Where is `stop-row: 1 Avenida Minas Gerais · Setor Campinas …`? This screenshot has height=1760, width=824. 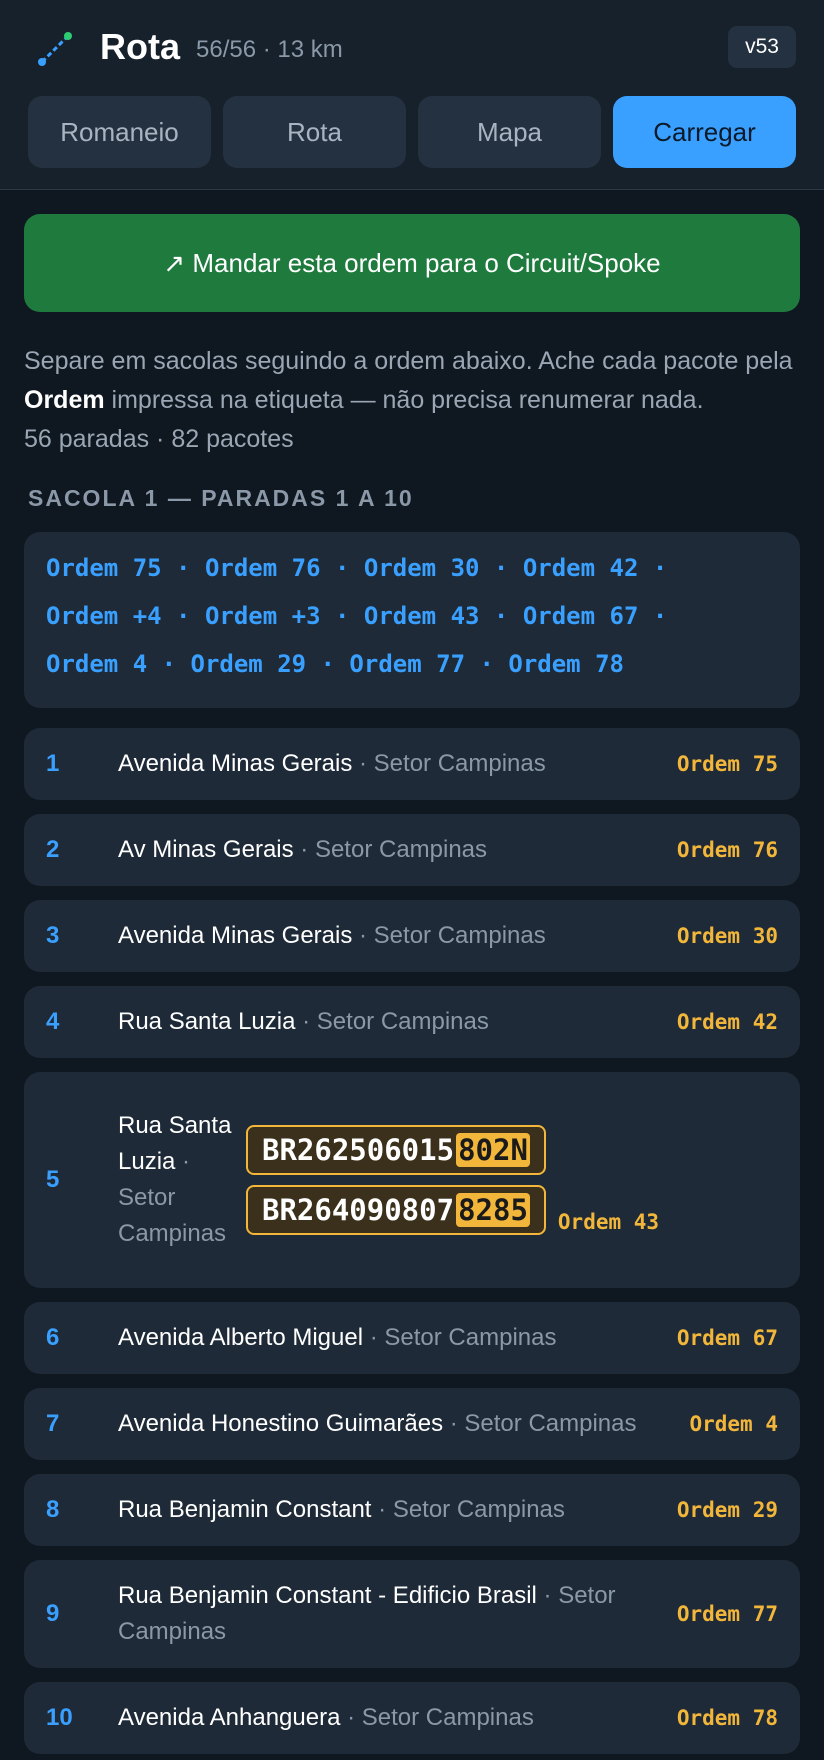 stop-row: 1 Avenida Minas Gerais · Setor Campinas … is located at coordinates (412, 764).